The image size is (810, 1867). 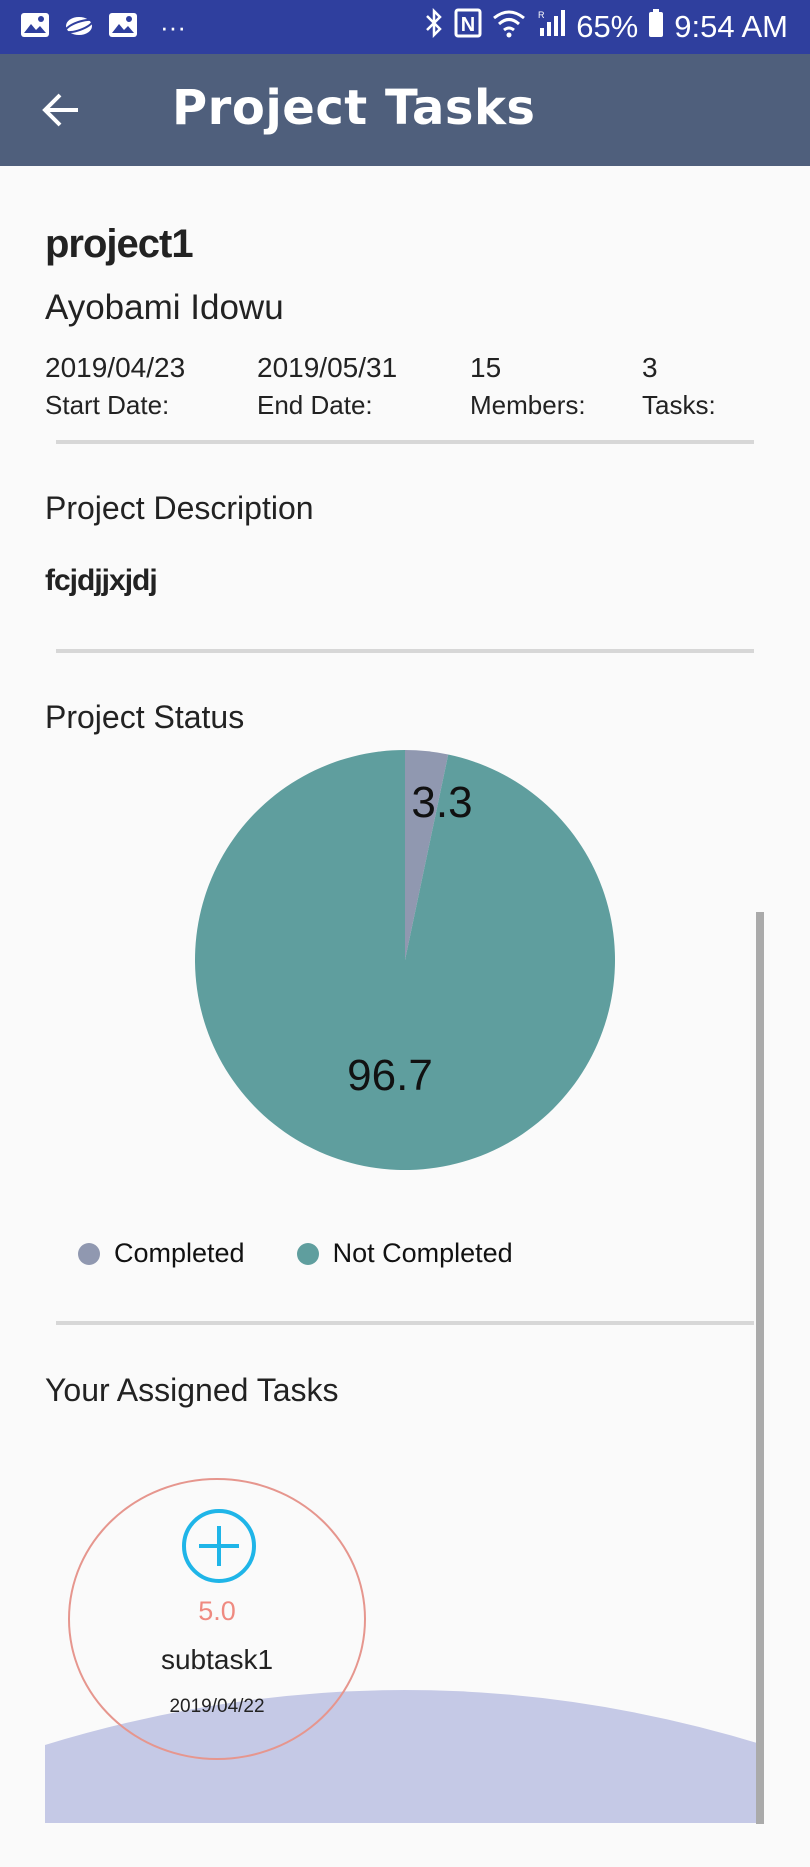 I want to click on tasks-title: Your Assigned Tasks, so click(x=192, y=1390).